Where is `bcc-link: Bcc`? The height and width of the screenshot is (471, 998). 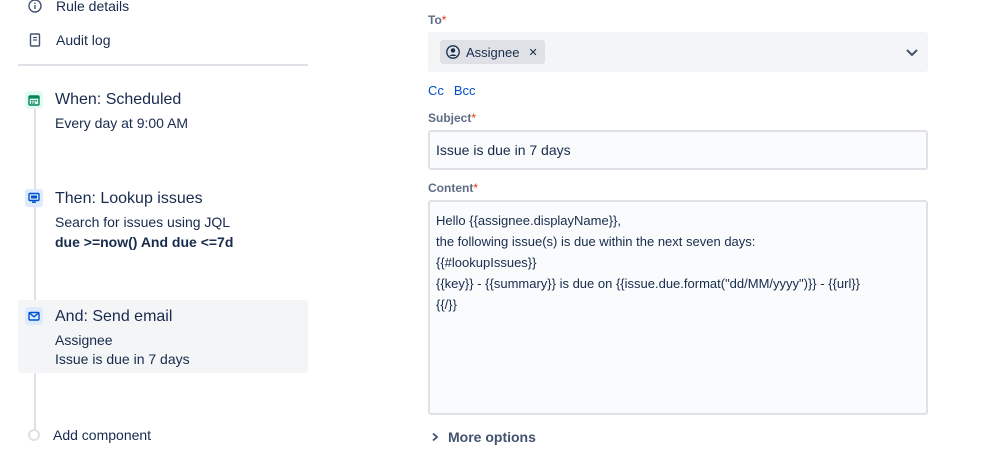 bcc-link: Bcc is located at coordinates (465, 90).